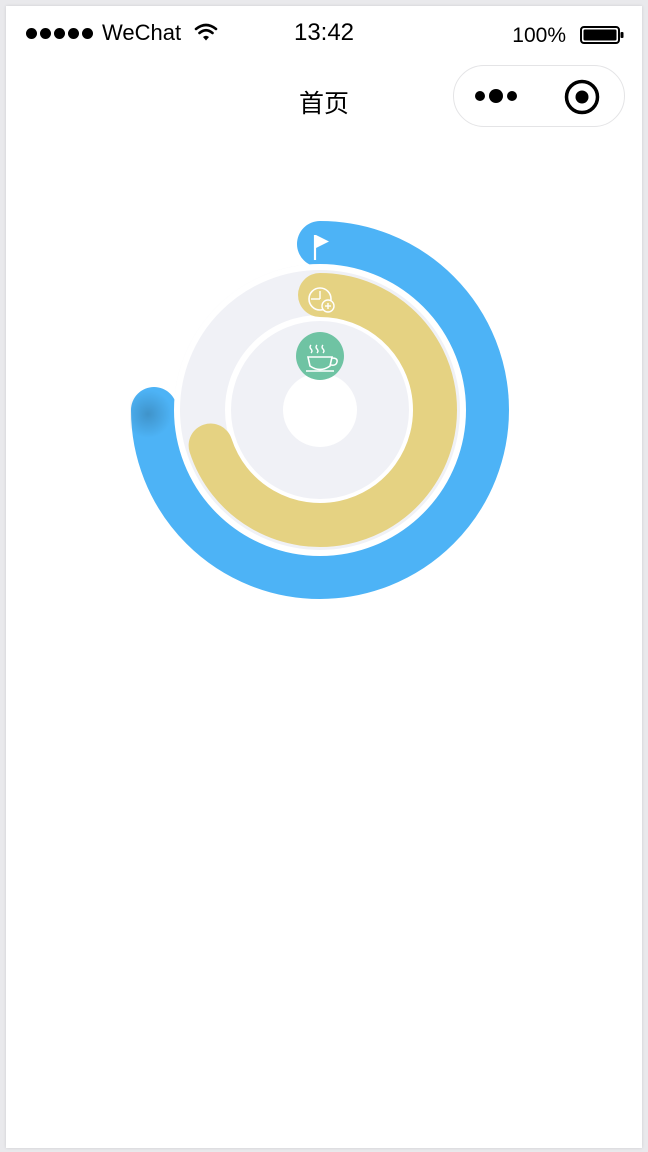 The image size is (648, 1152). What do you see at coordinates (320, 356) in the screenshot?
I see `coffee-cup-icon` at bounding box center [320, 356].